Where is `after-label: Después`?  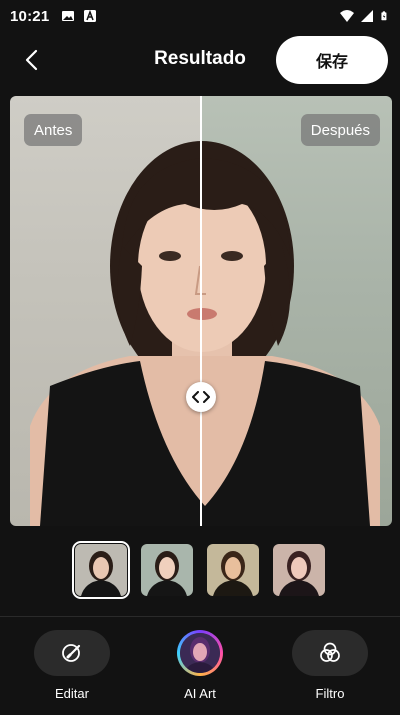
after-label: Después is located at coordinates (340, 130).